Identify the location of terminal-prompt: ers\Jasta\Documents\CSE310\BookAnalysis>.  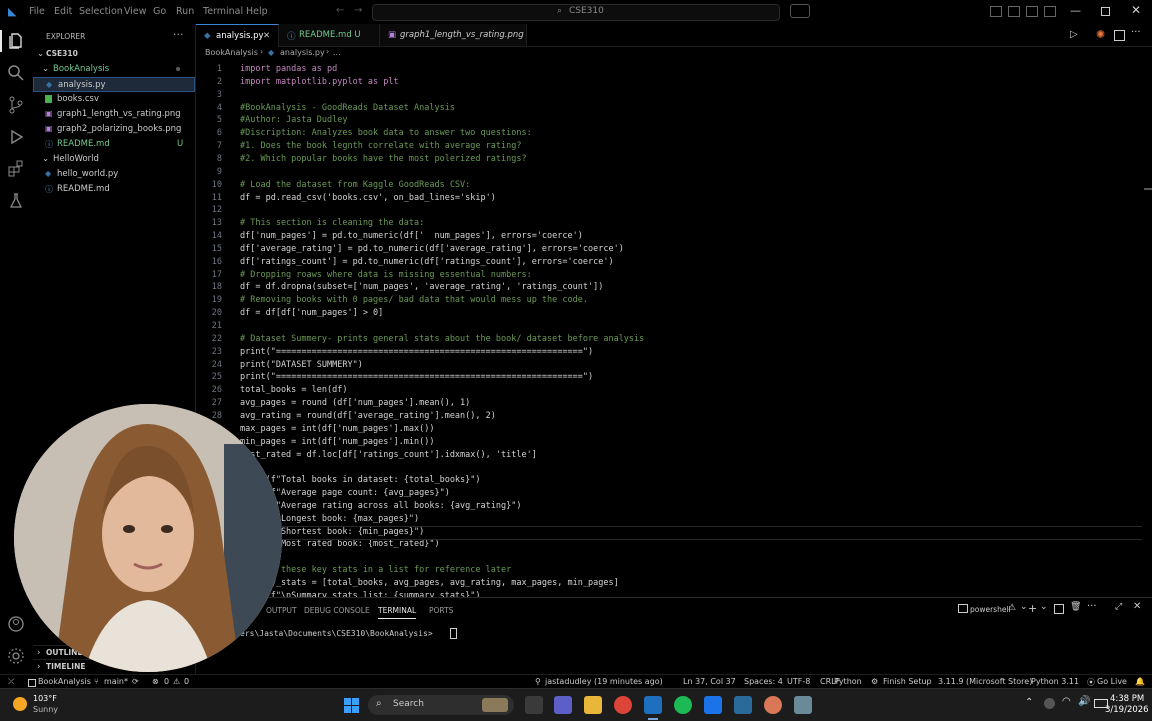
(338, 633).